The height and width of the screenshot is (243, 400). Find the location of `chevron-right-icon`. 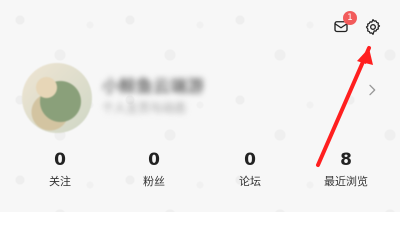

chevron-right-icon is located at coordinates (372, 90).